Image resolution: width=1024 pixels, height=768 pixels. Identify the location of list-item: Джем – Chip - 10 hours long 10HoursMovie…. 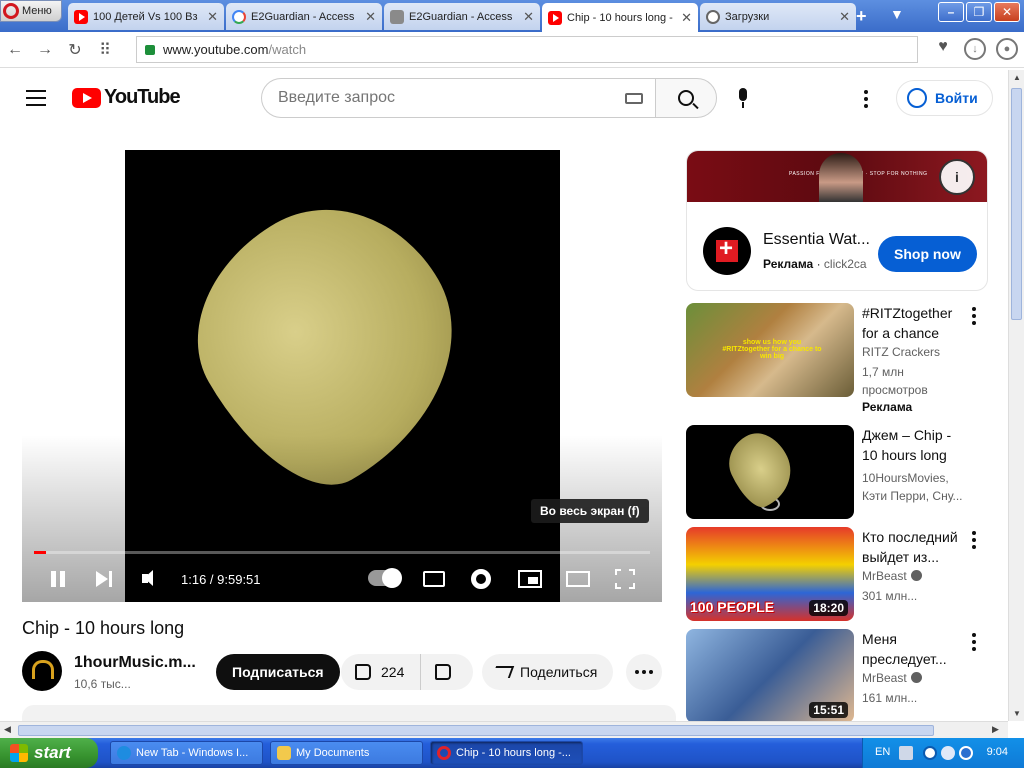
(847, 472).